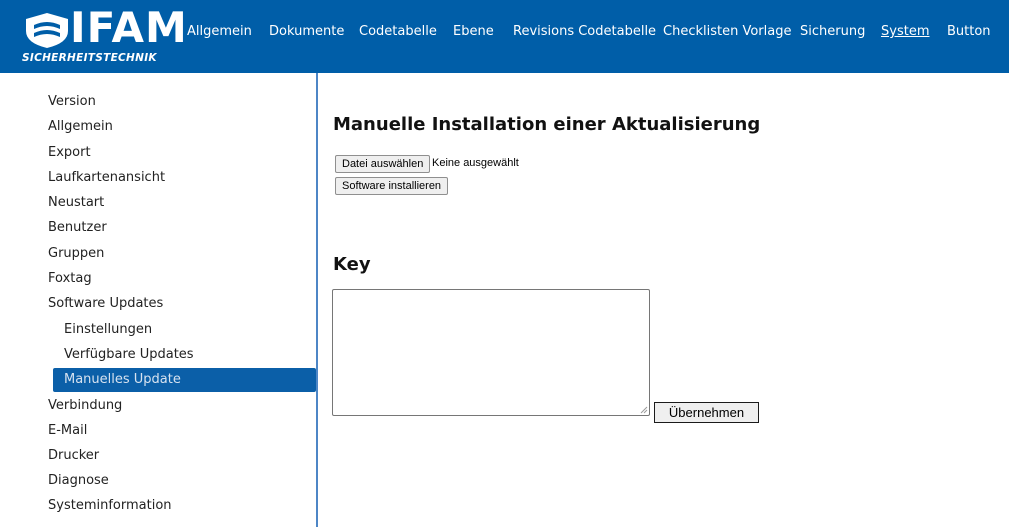 This screenshot has width=1009, height=527. Describe the element at coordinates (473, 31) in the screenshot. I see `nav-item-ebene: Ebene` at that location.